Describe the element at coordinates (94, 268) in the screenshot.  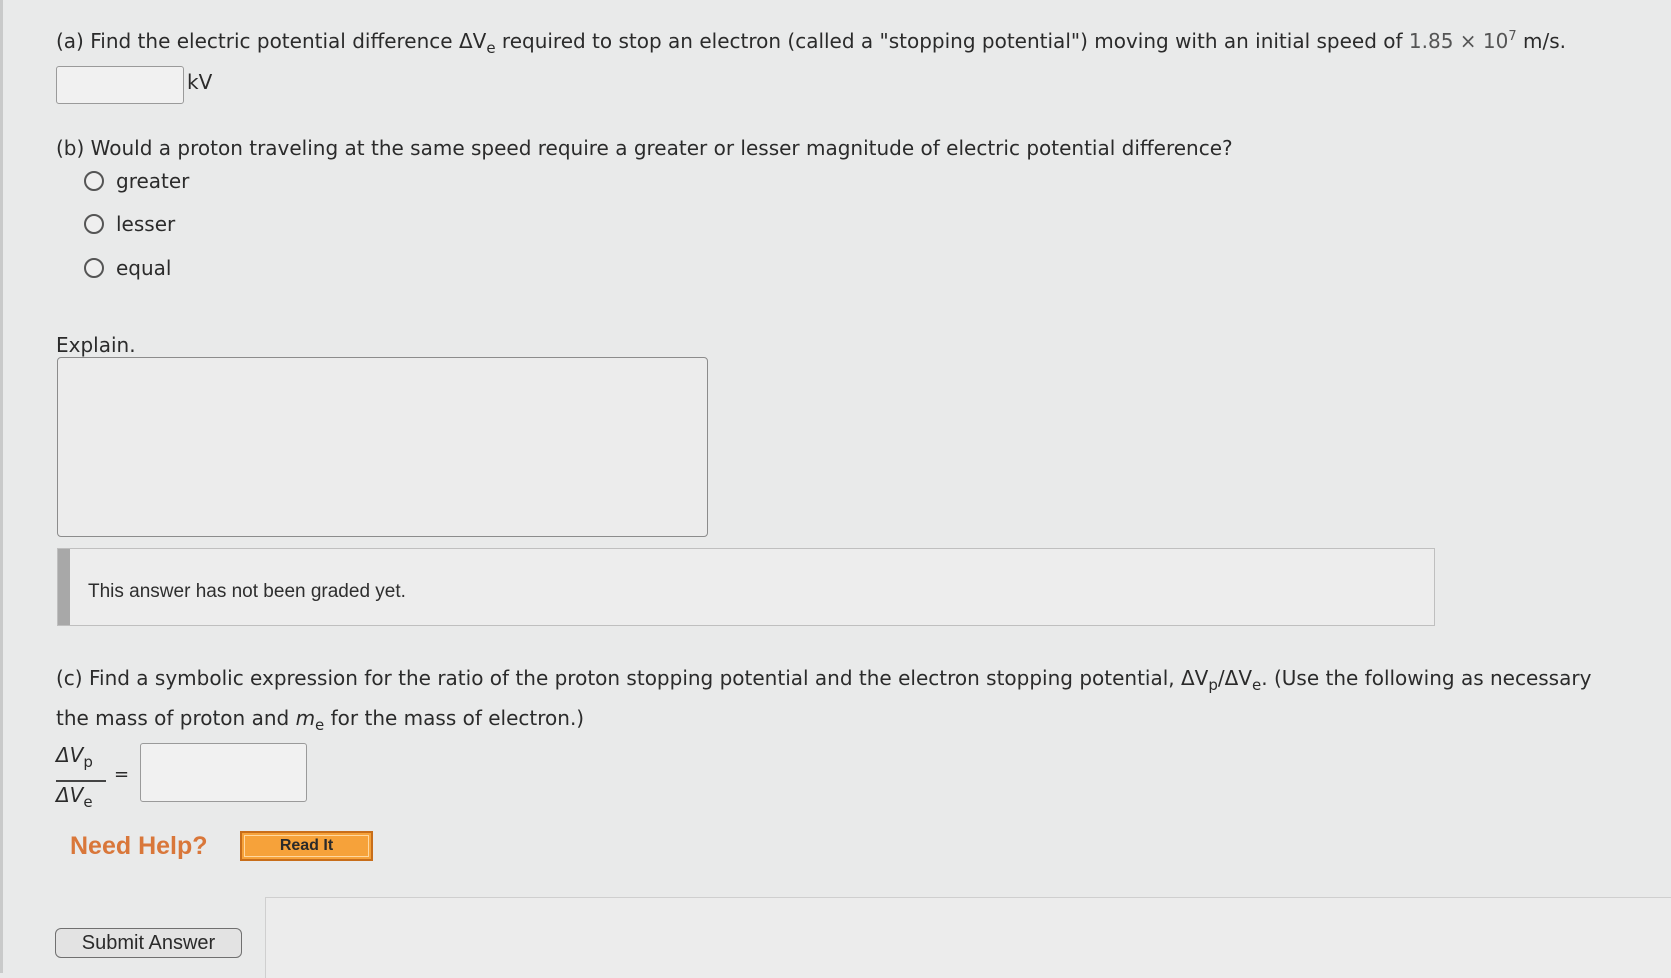
I see `radio-equal` at that location.